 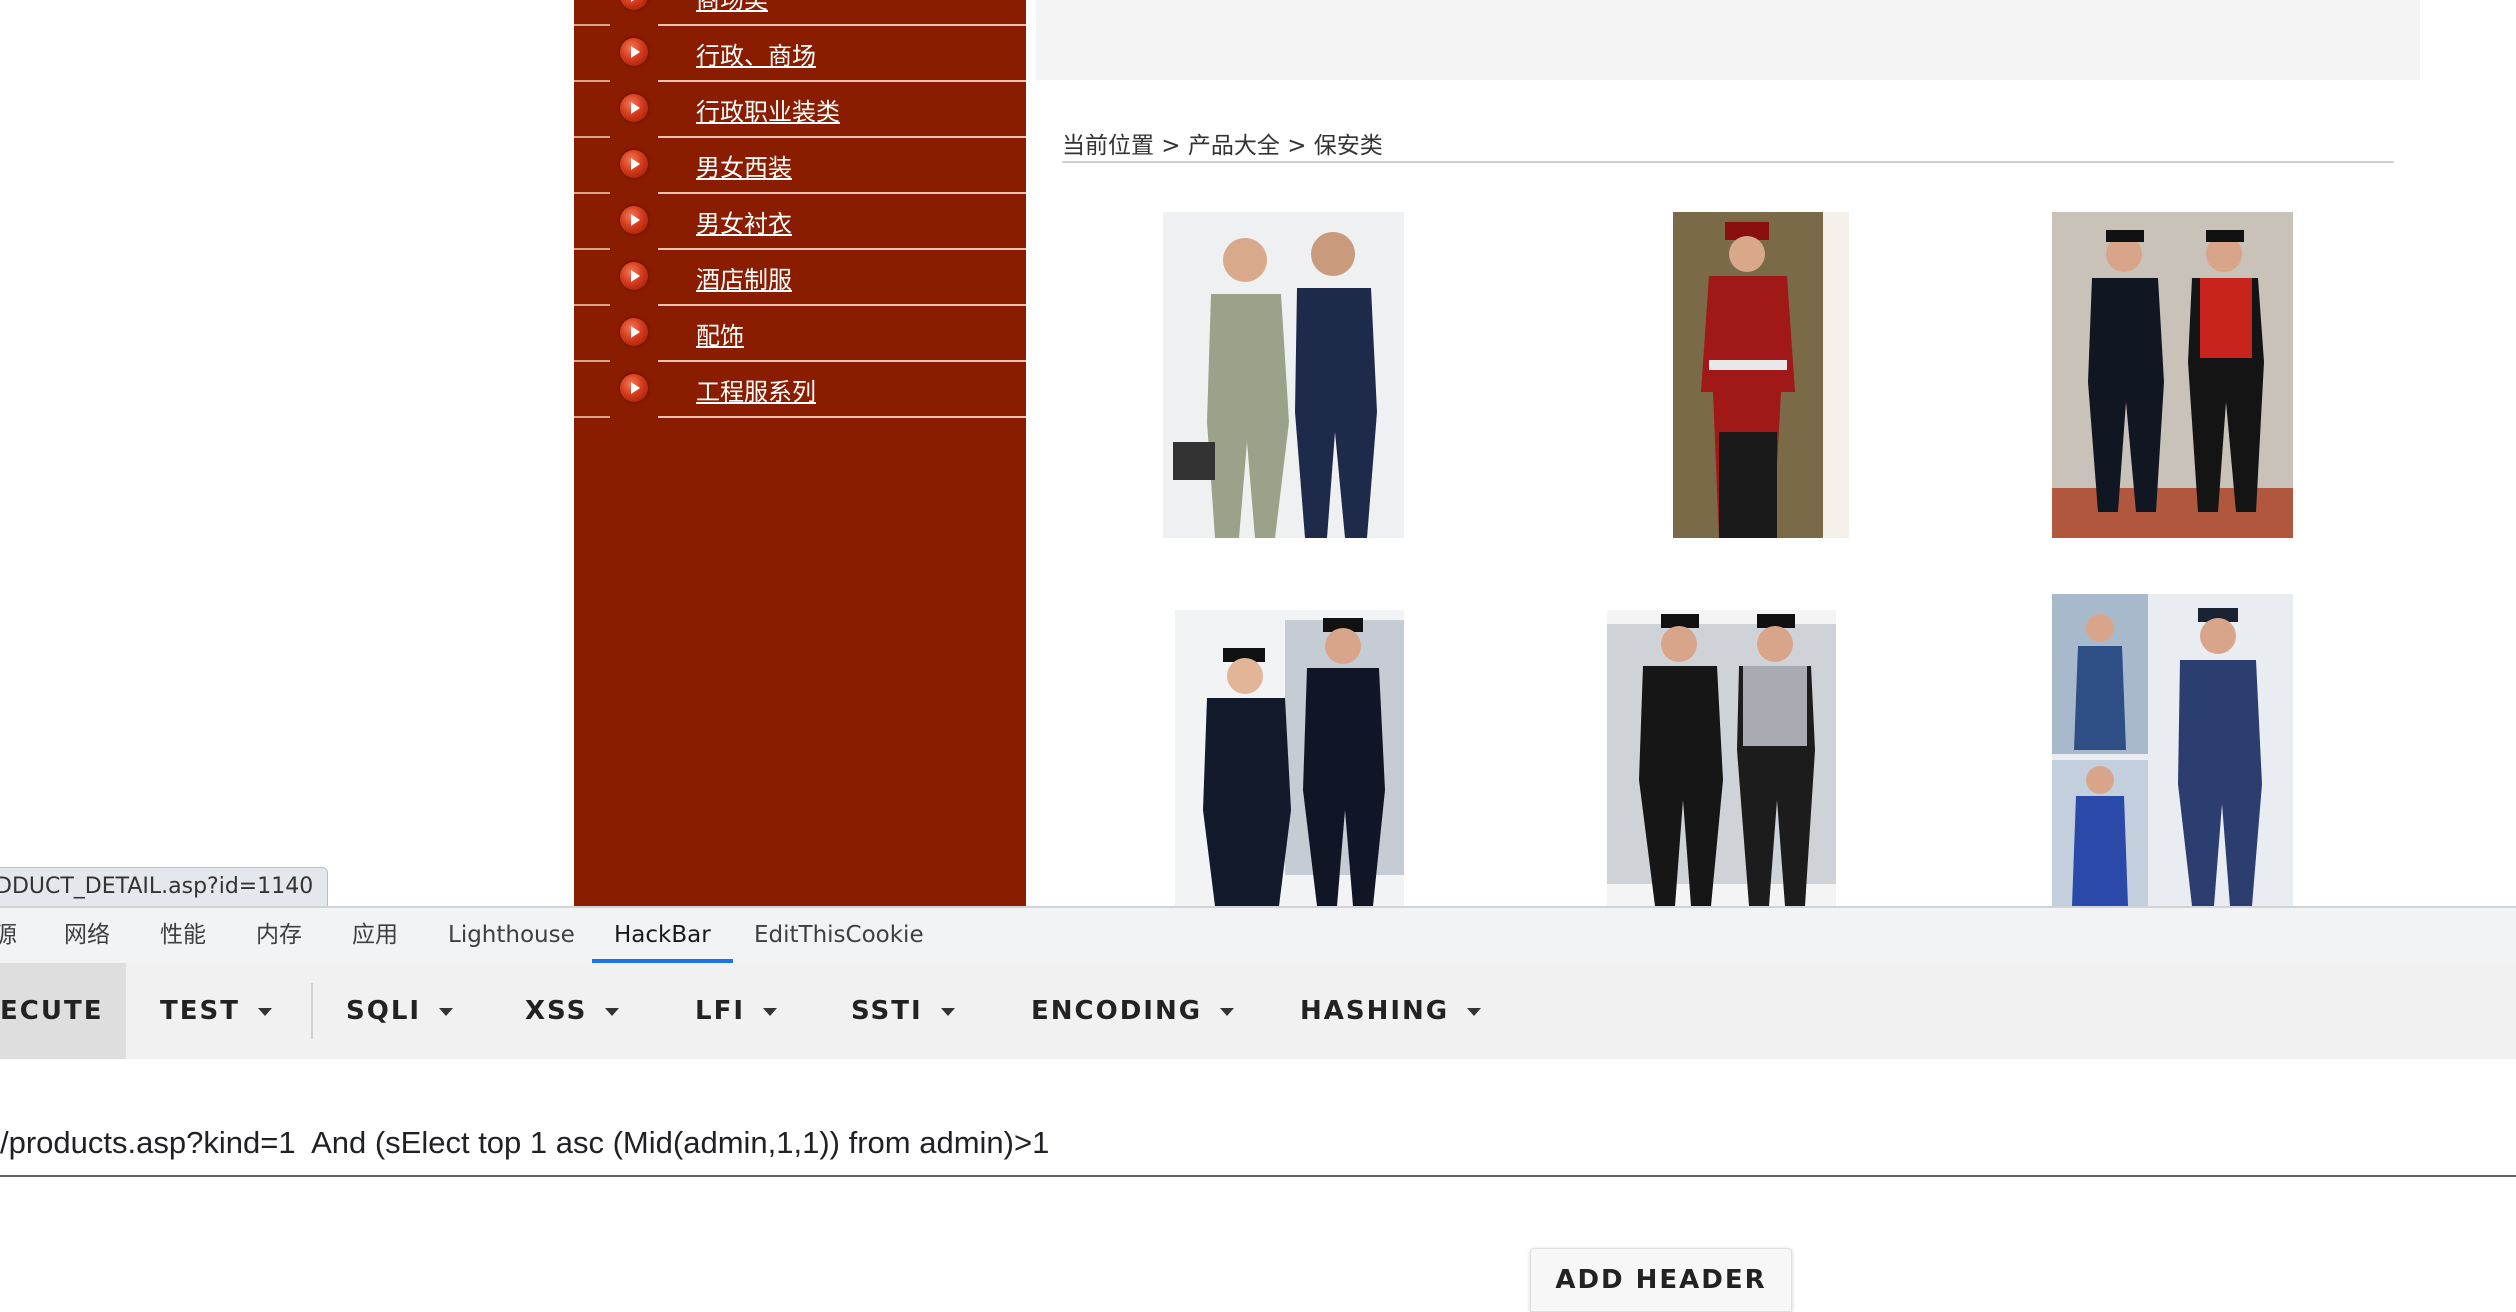 What do you see at coordinates (1375, 1011) in the screenshot?
I see `hashing-label: HASHING` at bounding box center [1375, 1011].